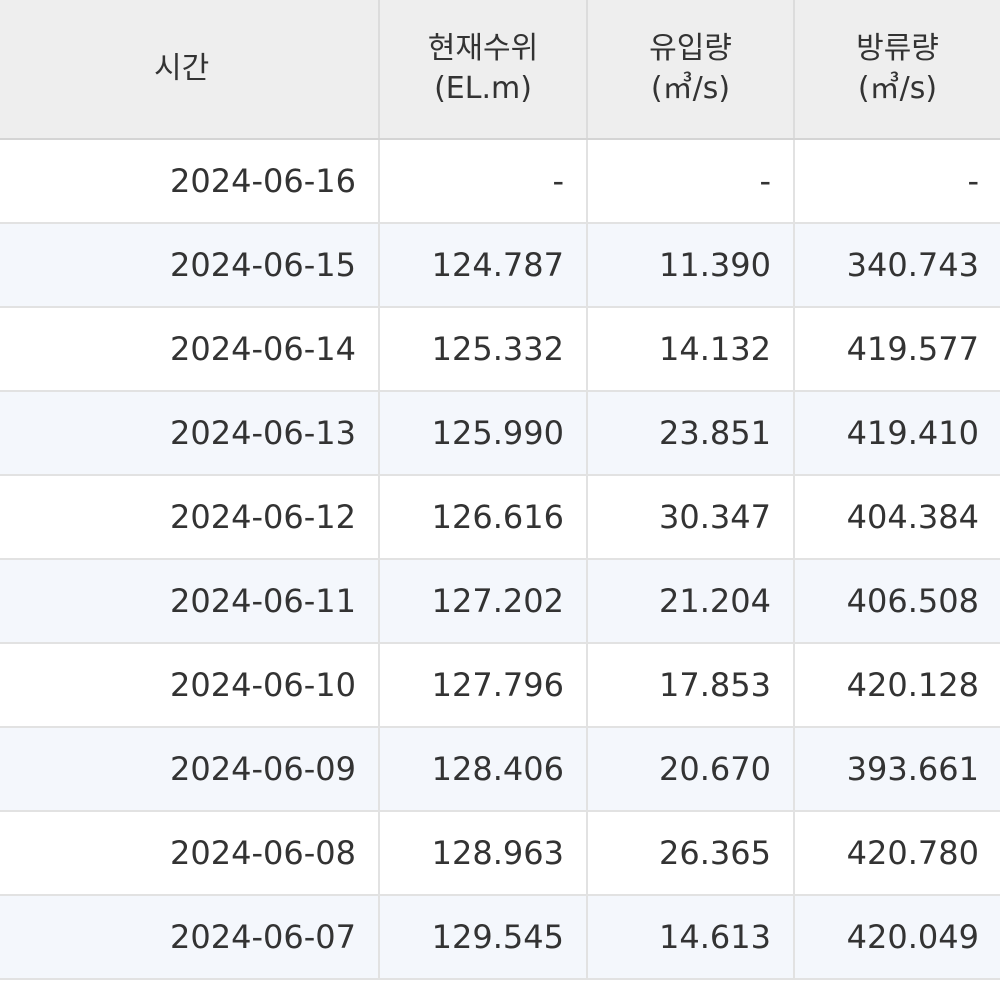 Image resolution: width=1000 pixels, height=985 pixels. Describe the element at coordinates (690, 48) in the screenshot. I see `column-header-inflow-title: 유입량` at that location.